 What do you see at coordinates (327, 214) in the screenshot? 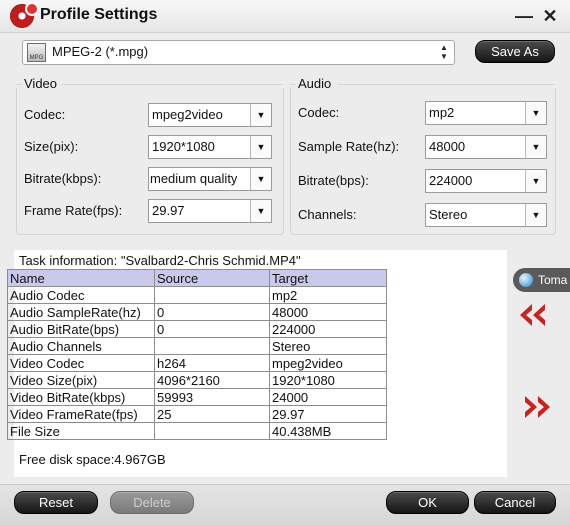
I see `audio-channels-label: Channels:` at bounding box center [327, 214].